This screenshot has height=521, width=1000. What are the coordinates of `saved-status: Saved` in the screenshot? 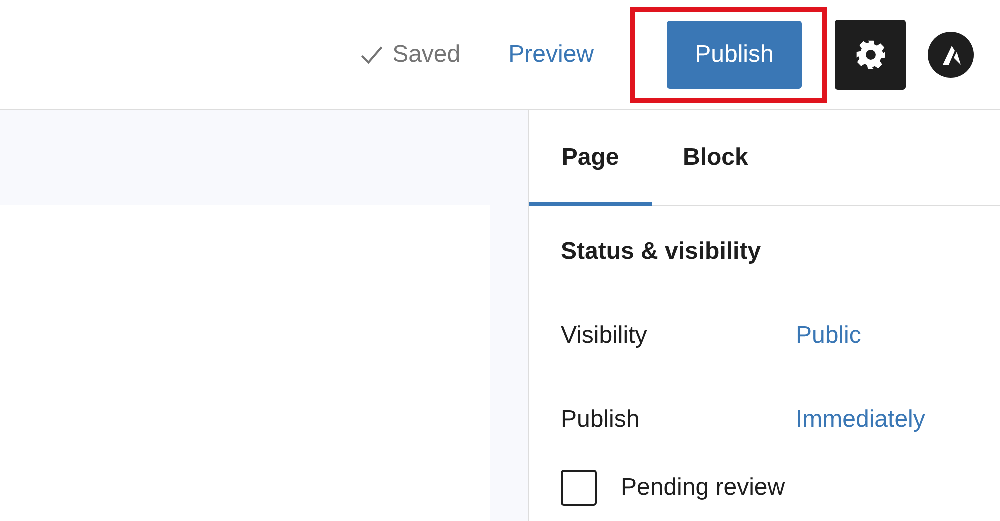 It's located at (426, 54).